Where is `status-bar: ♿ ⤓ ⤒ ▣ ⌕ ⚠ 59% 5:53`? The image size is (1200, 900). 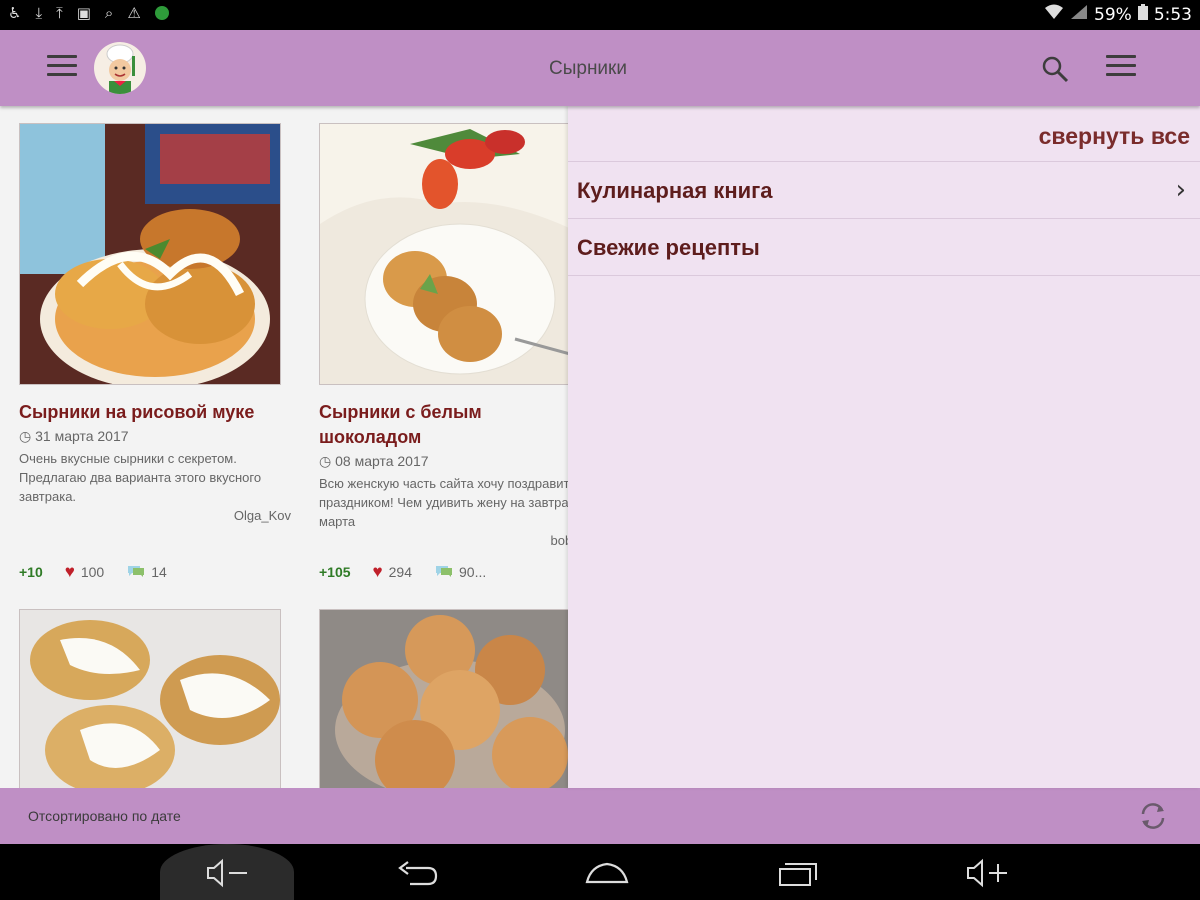
status-bar: ♿ ⤓ ⤒ ▣ ⌕ ⚠ 59% 5:53 is located at coordinates (600, 15).